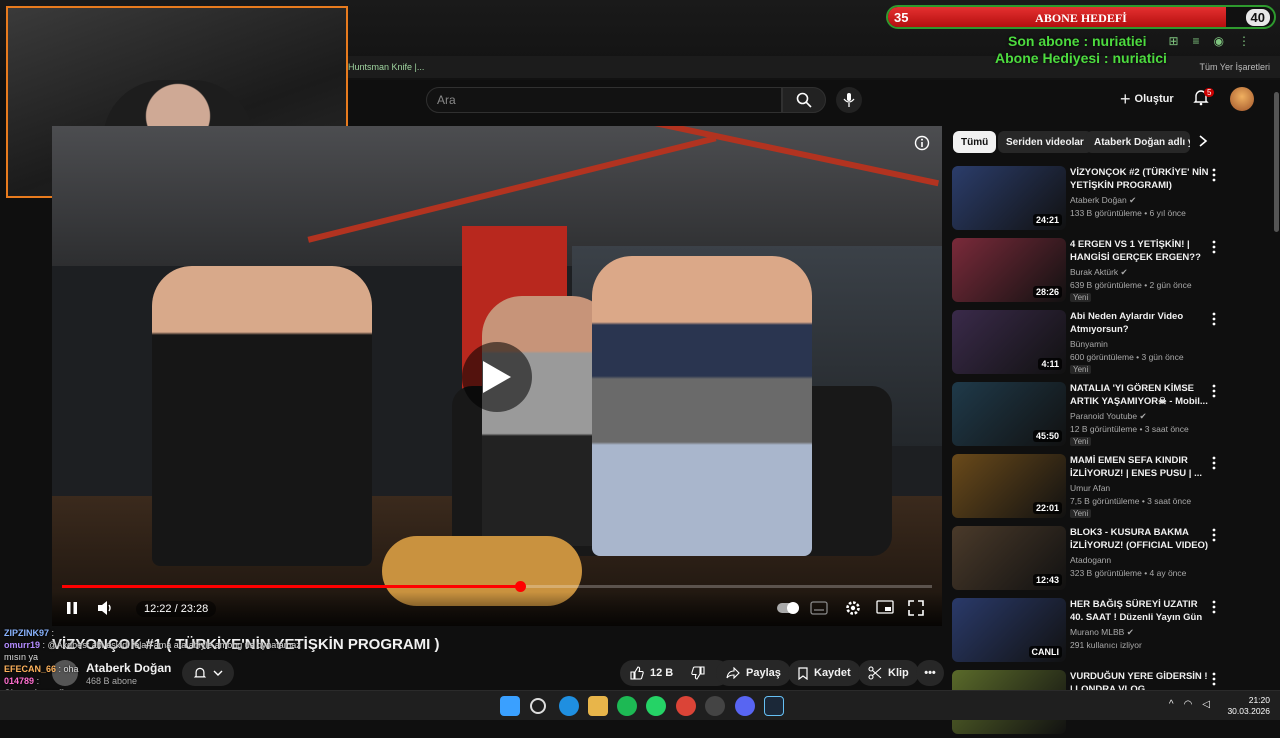  Describe the element at coordinates (1257, 17) in the screenshot. I see `goal-target-count: 40` at that location.